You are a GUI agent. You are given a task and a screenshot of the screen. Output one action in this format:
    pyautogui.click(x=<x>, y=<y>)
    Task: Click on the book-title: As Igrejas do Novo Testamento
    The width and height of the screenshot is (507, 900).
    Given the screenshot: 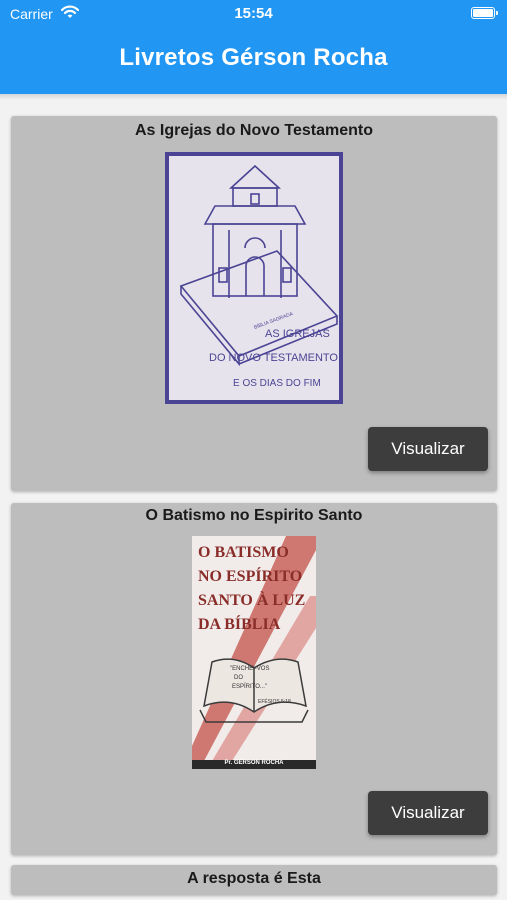 What is the action you would take?
    pyautogui.click(x=254, y=130)
    